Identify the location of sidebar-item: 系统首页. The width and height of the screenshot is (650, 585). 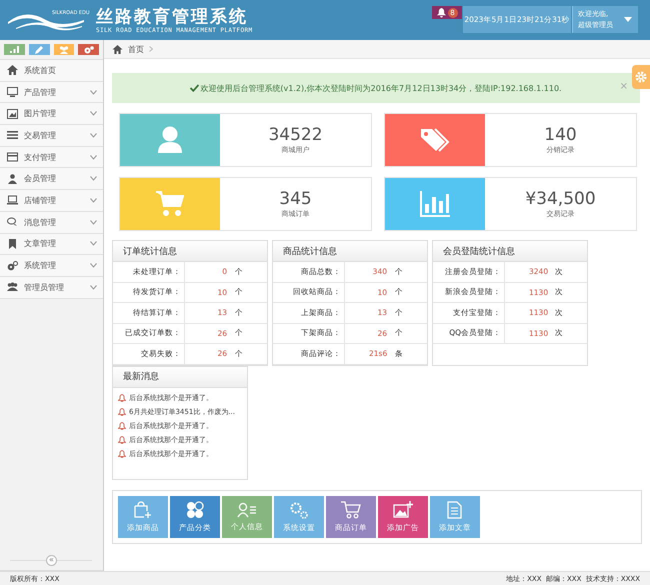
(51, 71).